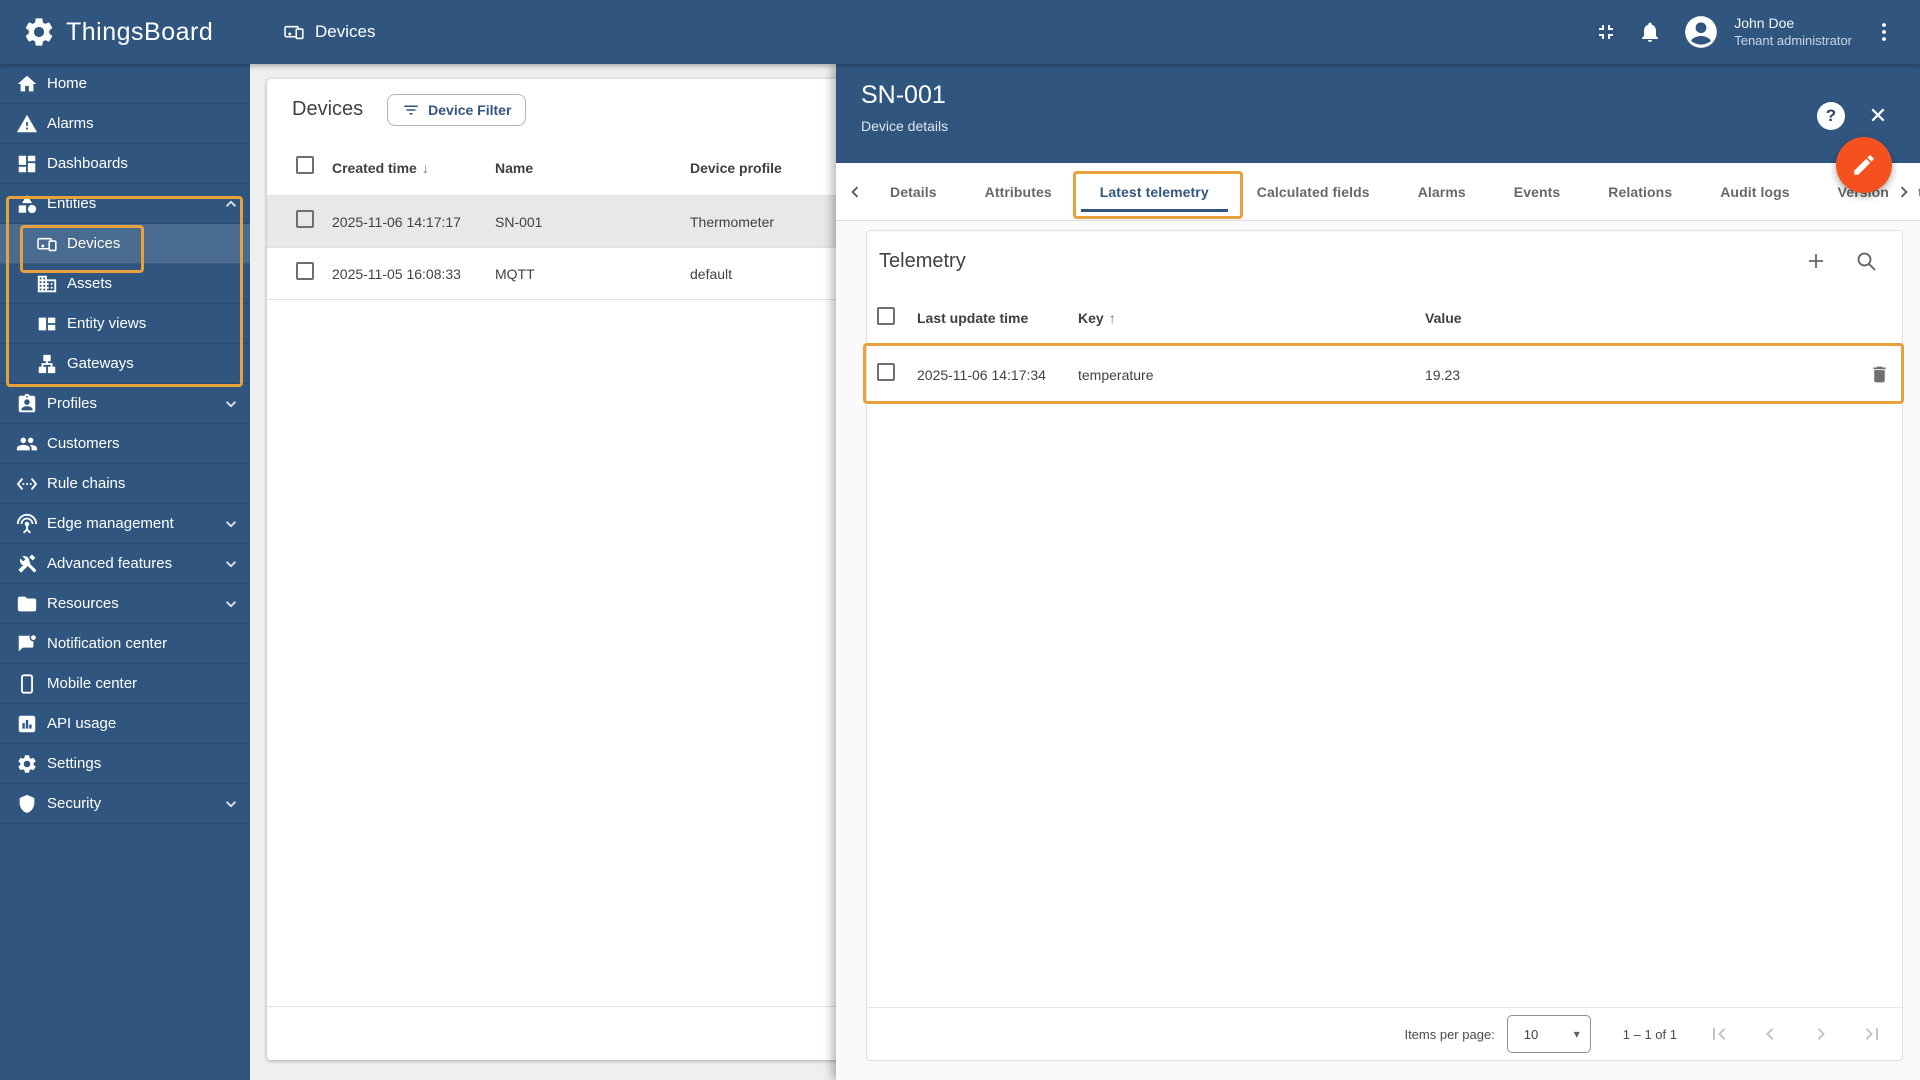  Describe the element at coordinates (125, 604) in the screenshot. I see `sidebar-item-resources: Resources` at that location.